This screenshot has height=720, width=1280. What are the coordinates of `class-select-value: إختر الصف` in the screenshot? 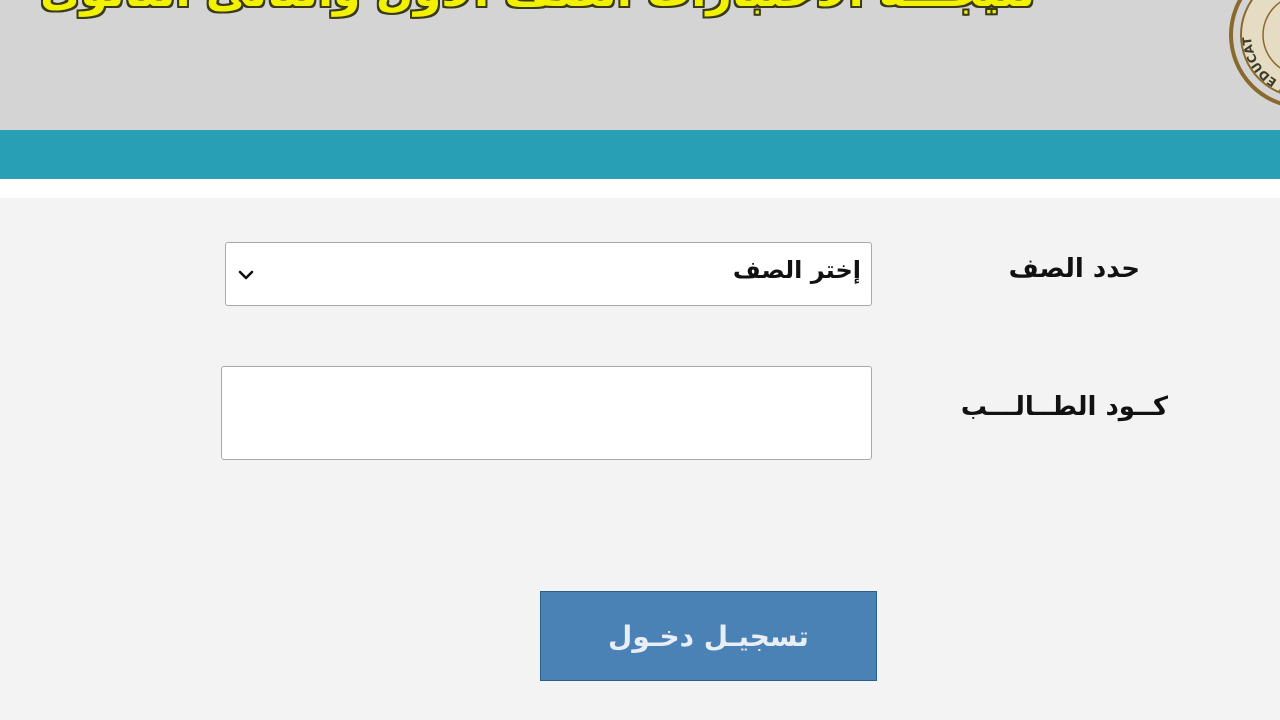 It's located at (796, 270).